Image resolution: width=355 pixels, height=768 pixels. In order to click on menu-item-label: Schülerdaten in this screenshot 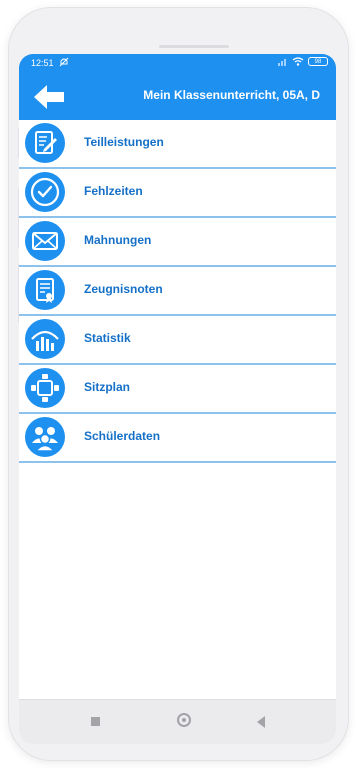, I will do `click(122, 436)`.